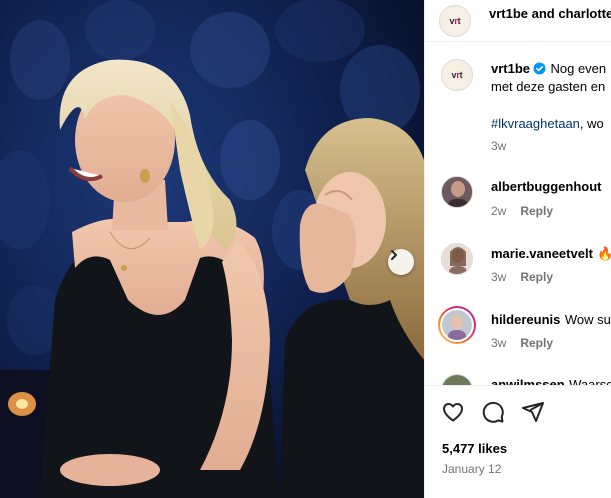  Describe the element at coordinates (550, 13) in the screenshot. I see `post-header-title: vrt1be and charlotte` at that location.